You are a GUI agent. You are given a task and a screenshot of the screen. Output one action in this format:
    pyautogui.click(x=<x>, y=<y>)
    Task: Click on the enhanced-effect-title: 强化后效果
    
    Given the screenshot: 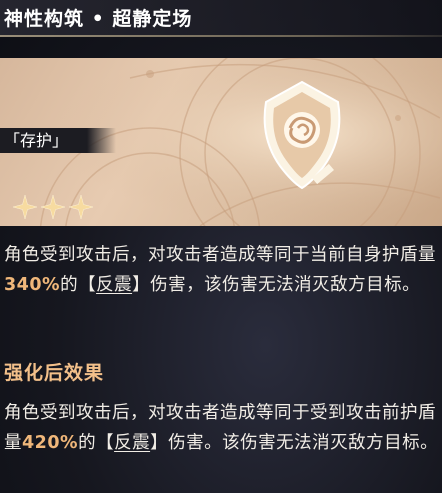 What is the action you would take?
    pyautogui.click(x=54, y=373)
    